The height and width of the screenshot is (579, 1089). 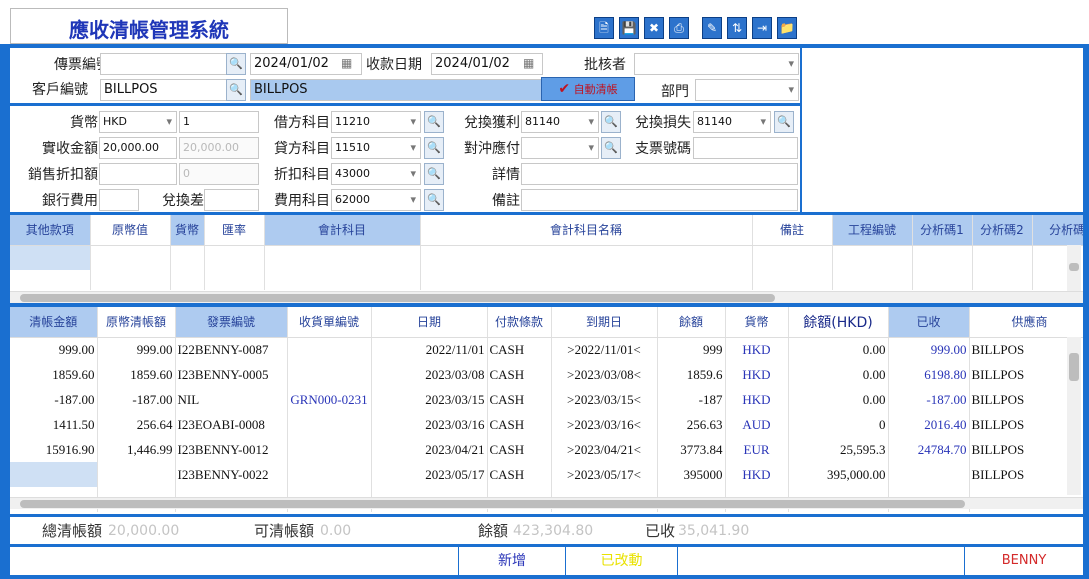 I want to click on g1-col-acct-name: 會計科目名稱, so click(x=586, y=230).